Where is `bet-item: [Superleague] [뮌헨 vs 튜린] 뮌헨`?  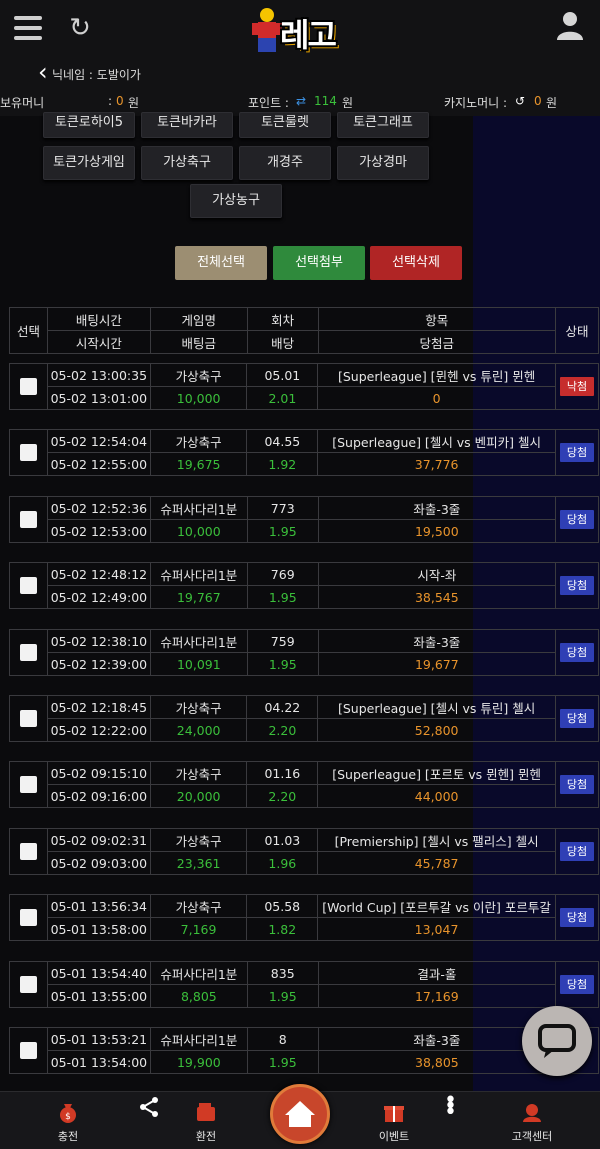 bet-item: [Superleague] [뮌헨 vs 튜린] 뮌헨 is located at coordinates (436, 375).